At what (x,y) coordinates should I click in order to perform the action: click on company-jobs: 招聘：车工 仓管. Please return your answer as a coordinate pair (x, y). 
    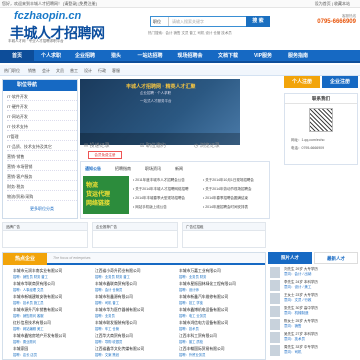
    Looking at the image, I should click on (107, 328).